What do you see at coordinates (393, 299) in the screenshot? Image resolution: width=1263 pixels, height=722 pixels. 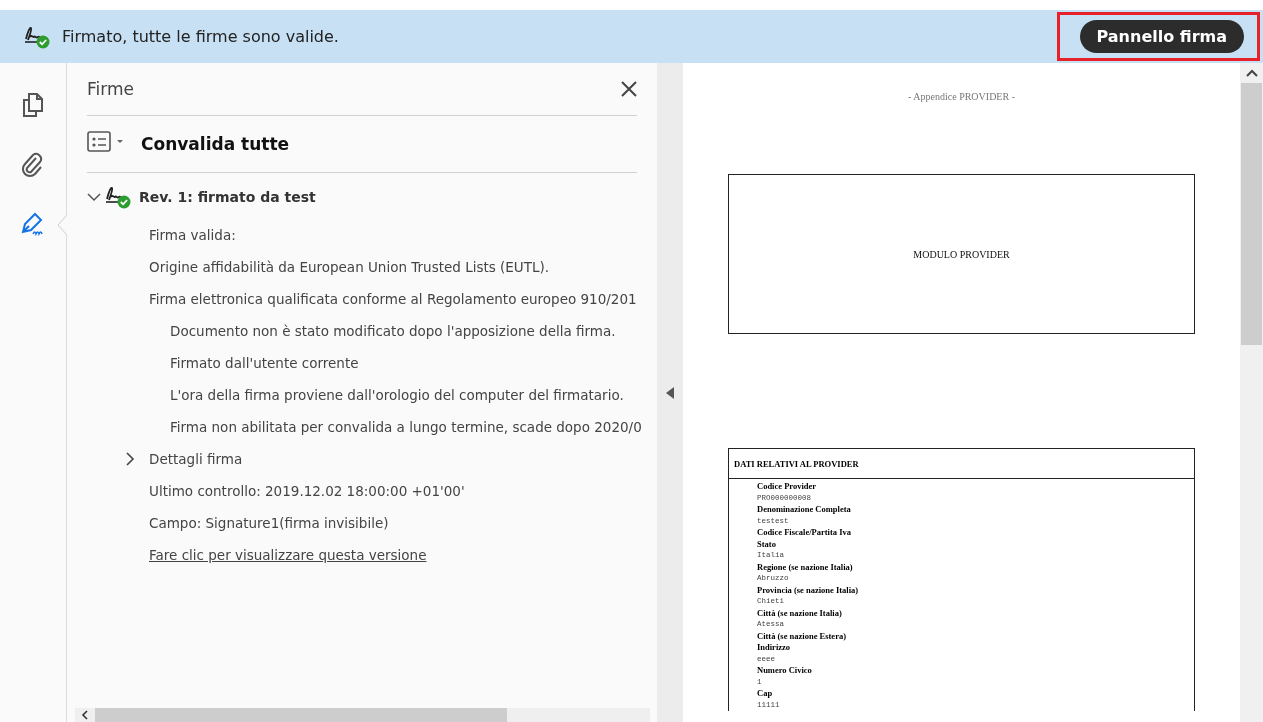 I see `signature-detail: Firma elettronica qualificata conforme al Regolamento europeo 910/201` at bounding box center [393, 299].